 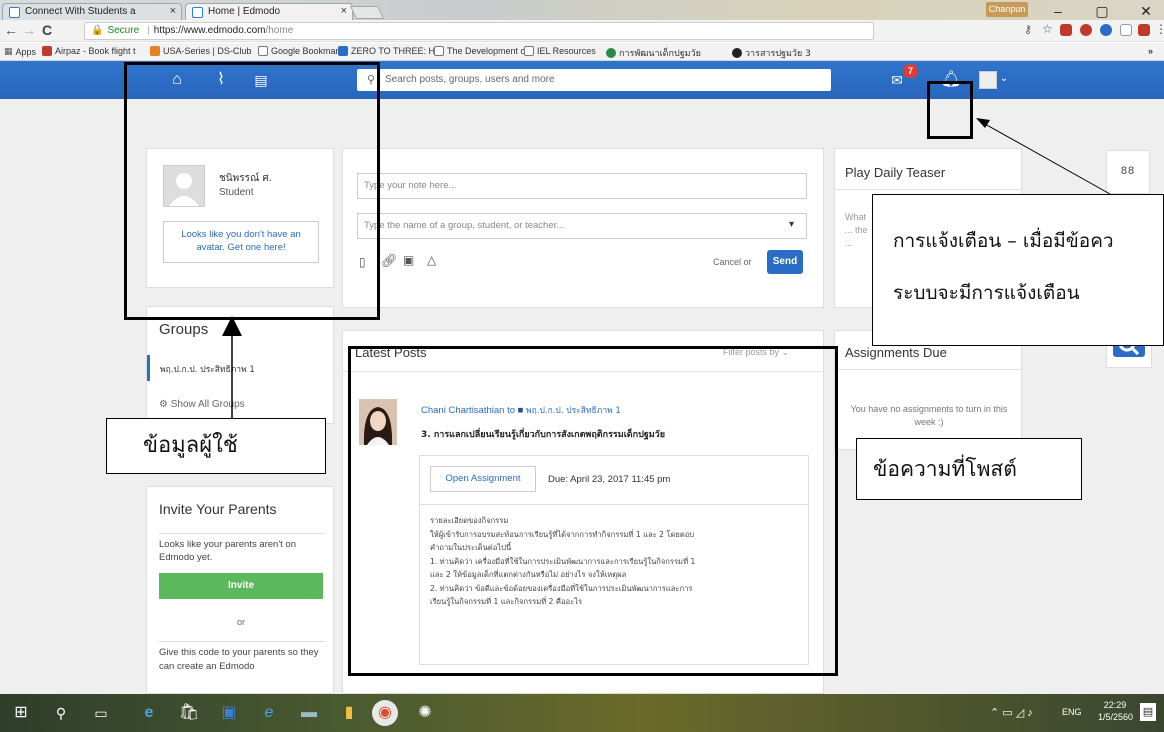 I want to click on store-icon: 🛍︎, so click(x=189, y=713).